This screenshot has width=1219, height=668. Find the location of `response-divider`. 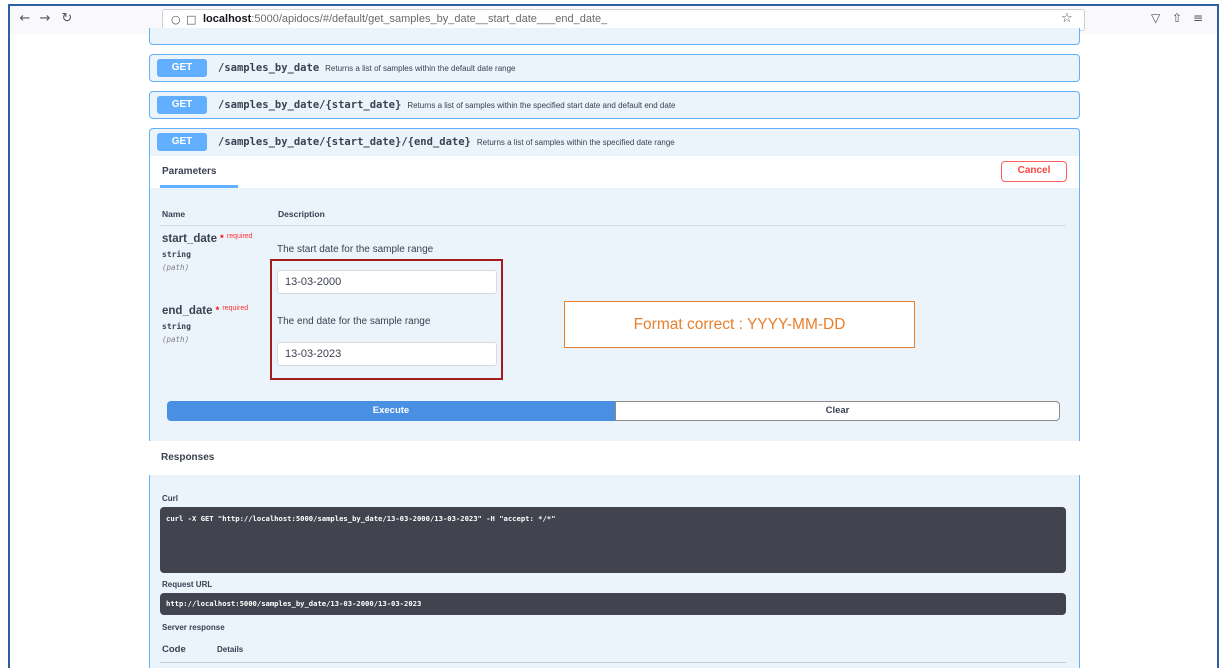

response-divider is located at coordinates (613, 662).